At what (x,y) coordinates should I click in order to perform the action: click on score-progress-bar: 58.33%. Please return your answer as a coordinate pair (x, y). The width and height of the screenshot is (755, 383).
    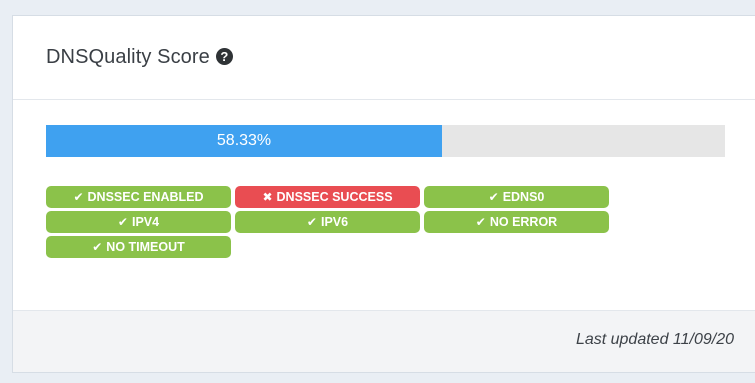
    Looking at the image, I should click on (385, 141).